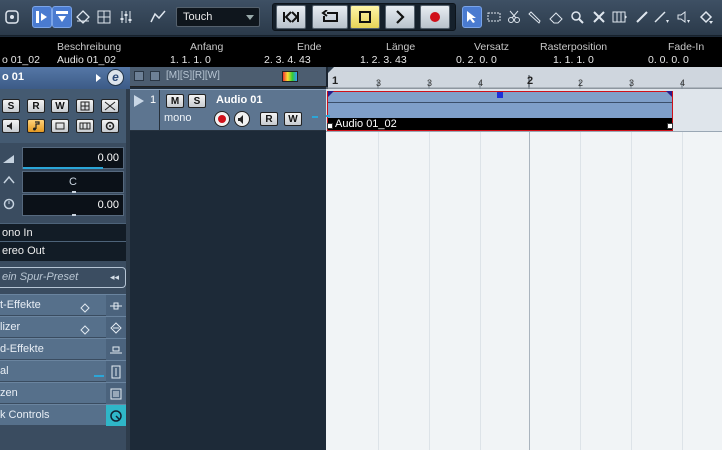  Describe the element at coordinates (330, 126) in the screenshot. I see `event-start-handle` at that location.